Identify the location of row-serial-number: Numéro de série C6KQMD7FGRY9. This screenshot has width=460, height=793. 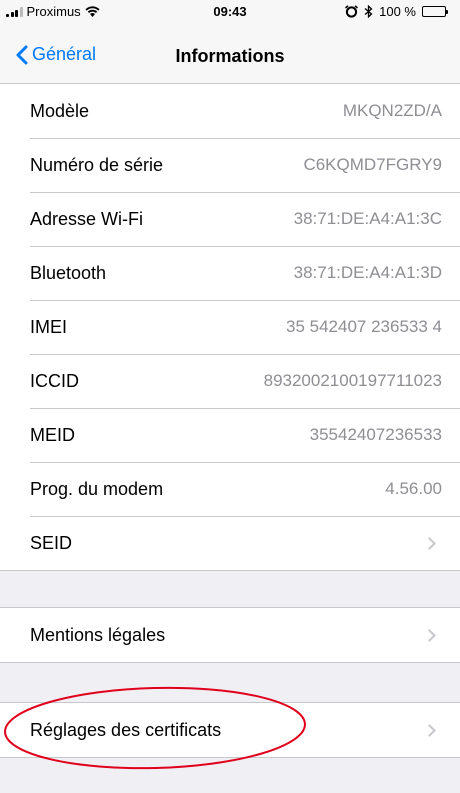
(230, 165).